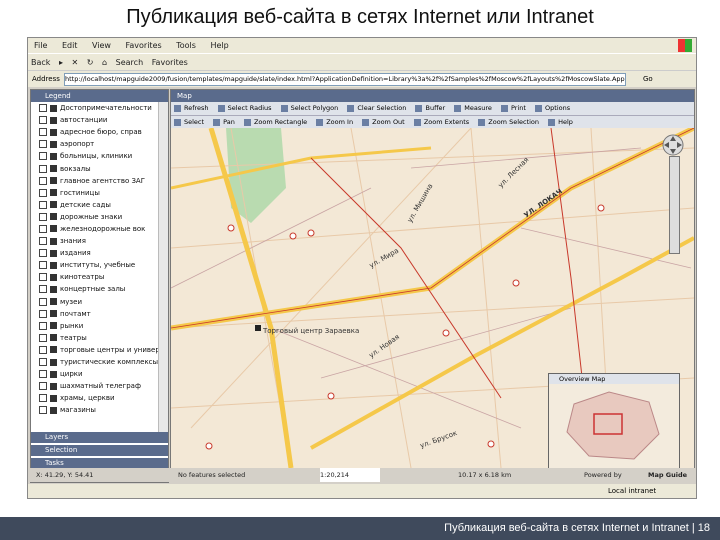 This screenshot has width=720, height=540. Describe the element at coordinates (75, 62) in the screenshot. I see `stop-icon: ✕` at that location.